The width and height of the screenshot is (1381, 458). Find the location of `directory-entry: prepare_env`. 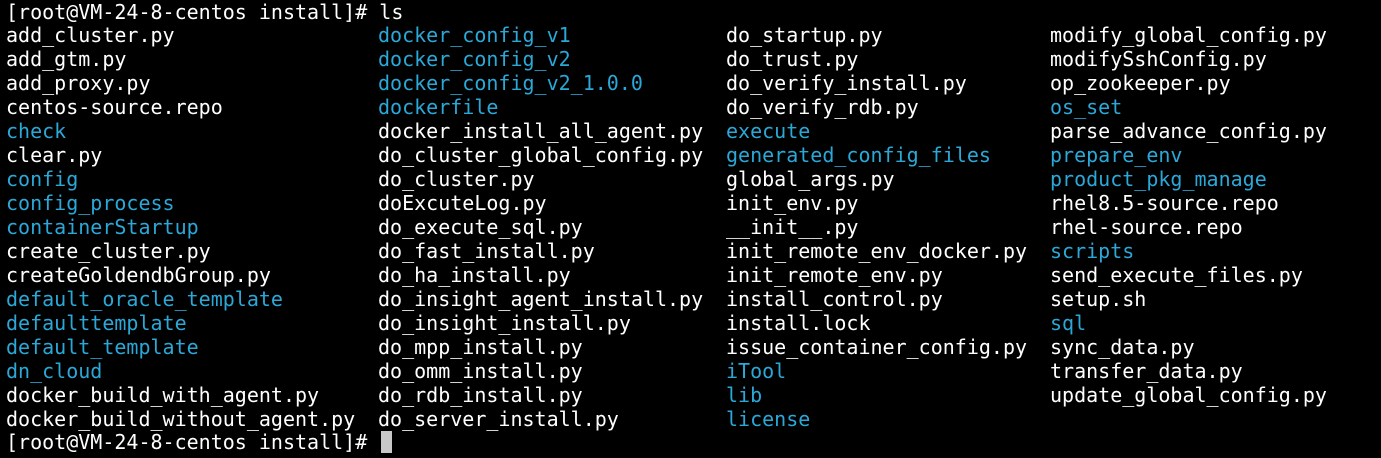

directory-entry: prepare_env is located at coordinates (1116, 155).